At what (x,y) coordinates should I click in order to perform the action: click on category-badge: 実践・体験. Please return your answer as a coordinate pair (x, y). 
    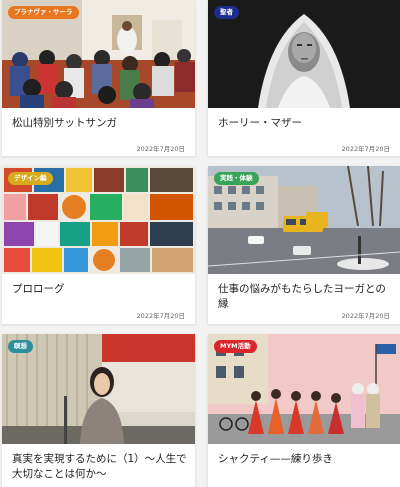
    Looking at the image, I should click on (236, 178).